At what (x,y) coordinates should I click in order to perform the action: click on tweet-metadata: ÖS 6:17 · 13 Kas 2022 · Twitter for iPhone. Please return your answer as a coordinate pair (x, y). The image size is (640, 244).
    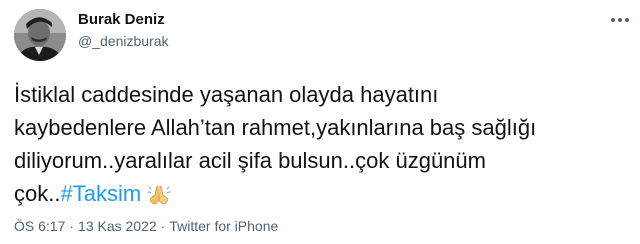
    Looking at the image, I should click on (146, 226).